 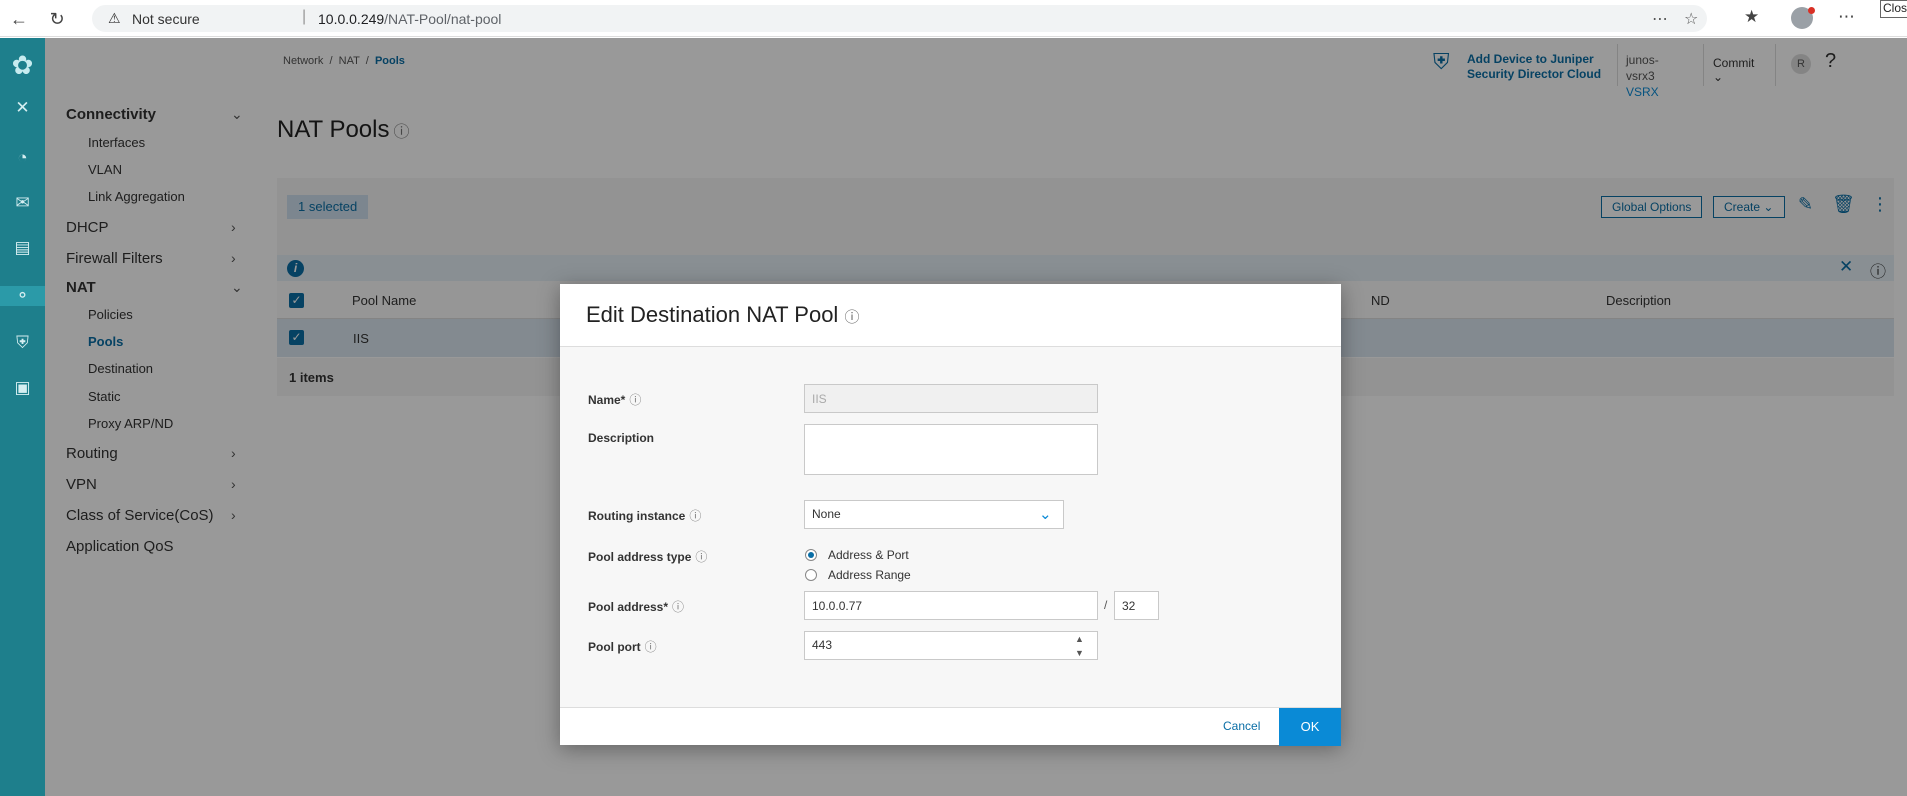 I want to click on radio-address-range, so click(x=811, y=575).